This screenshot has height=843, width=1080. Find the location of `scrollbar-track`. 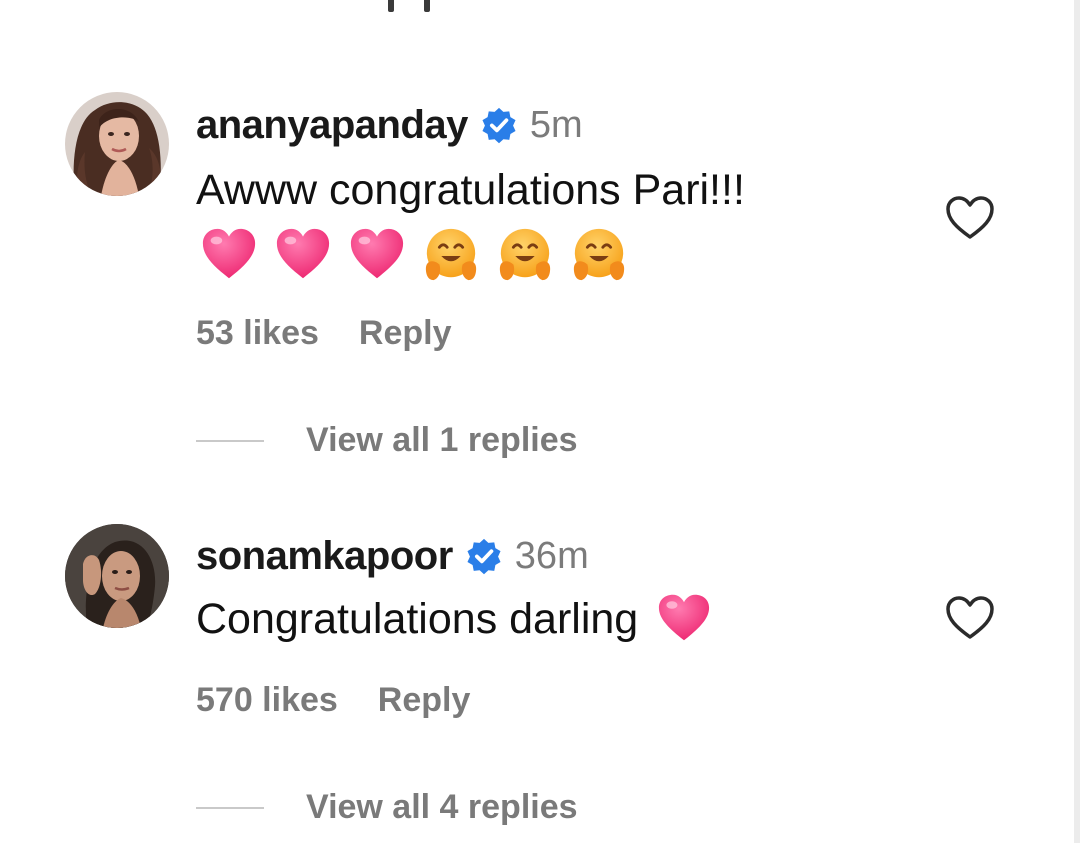

scrollbar-track is located at coordinates (1077, 421).